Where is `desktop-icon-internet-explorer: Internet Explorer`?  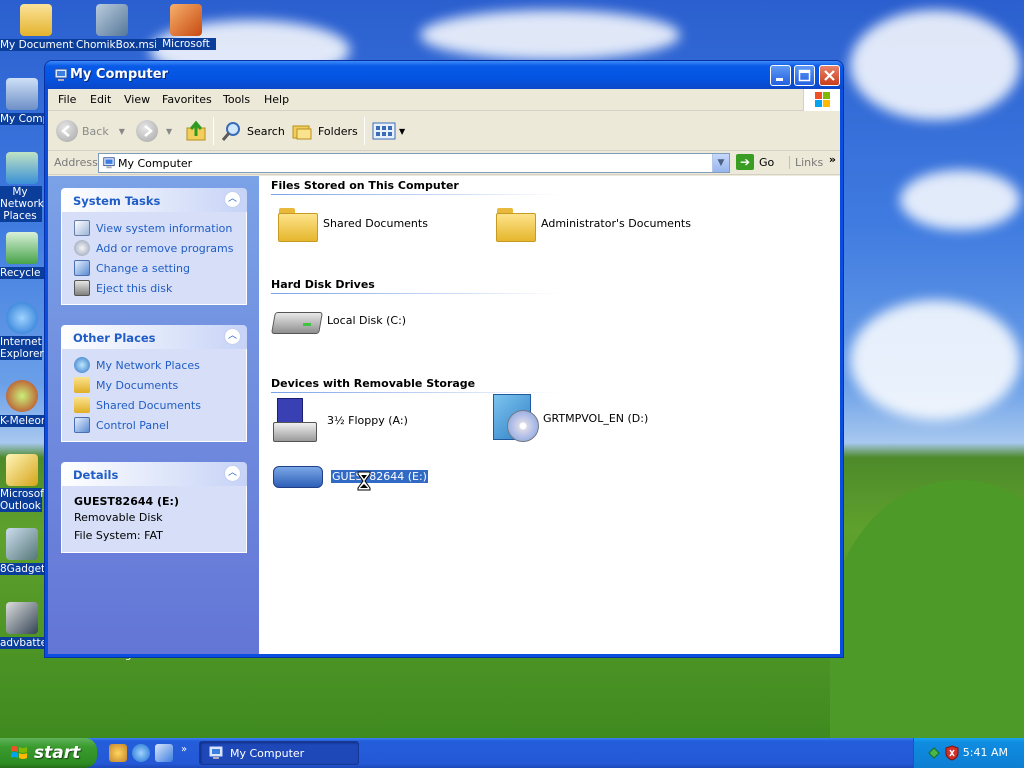 desktop-icon-internet-explorer: Internet Explorer is located at coordinates (23, 331).